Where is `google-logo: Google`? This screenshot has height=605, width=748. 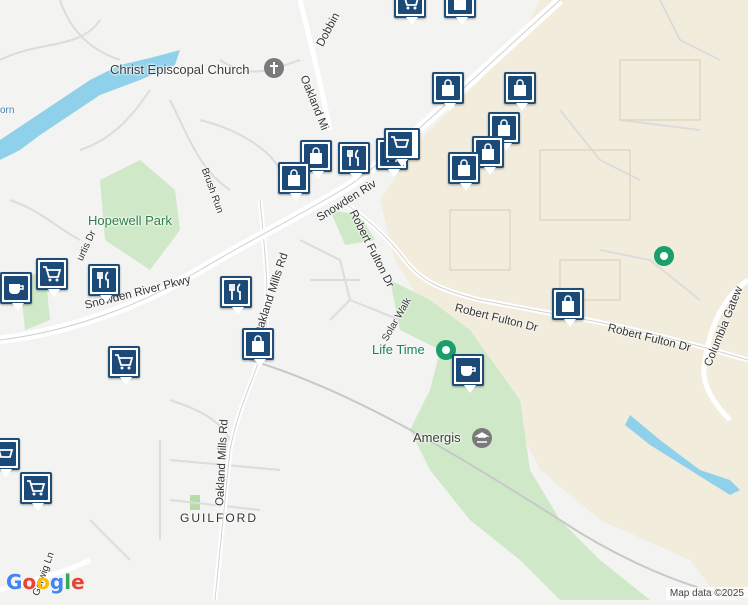
google-logo: Google is located at coordinates (45, 582).